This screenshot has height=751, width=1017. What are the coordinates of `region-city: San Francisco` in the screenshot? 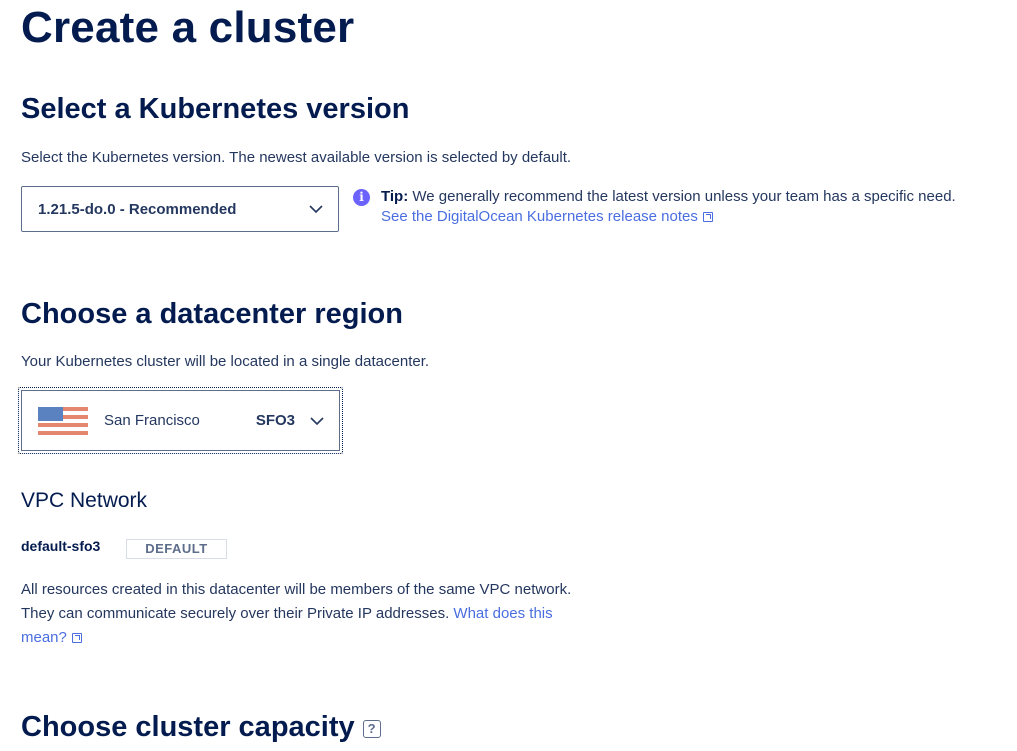 It's located at (152, 420).